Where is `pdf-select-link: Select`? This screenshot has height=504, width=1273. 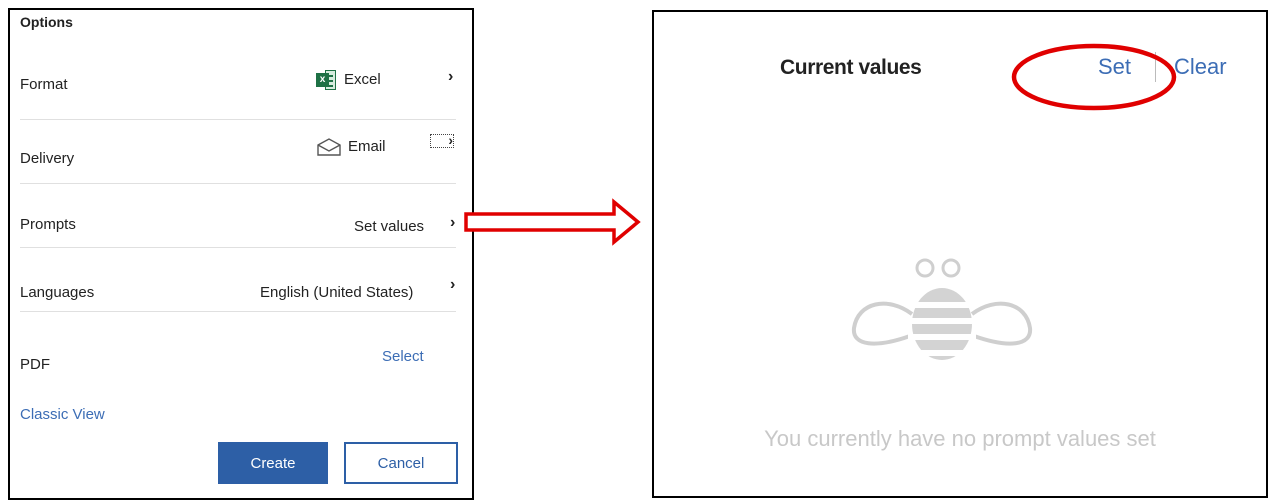
pdf-select-link: Select is located at coordinates (403, 356).